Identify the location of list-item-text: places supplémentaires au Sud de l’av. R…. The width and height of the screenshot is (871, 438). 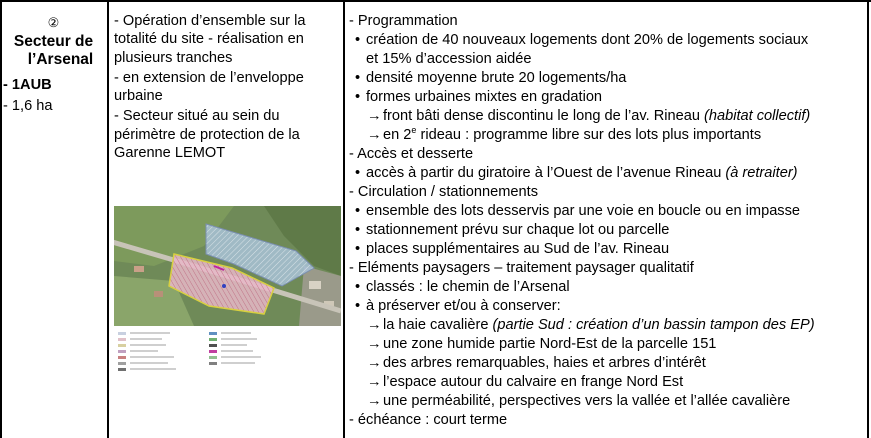
(518, 249).